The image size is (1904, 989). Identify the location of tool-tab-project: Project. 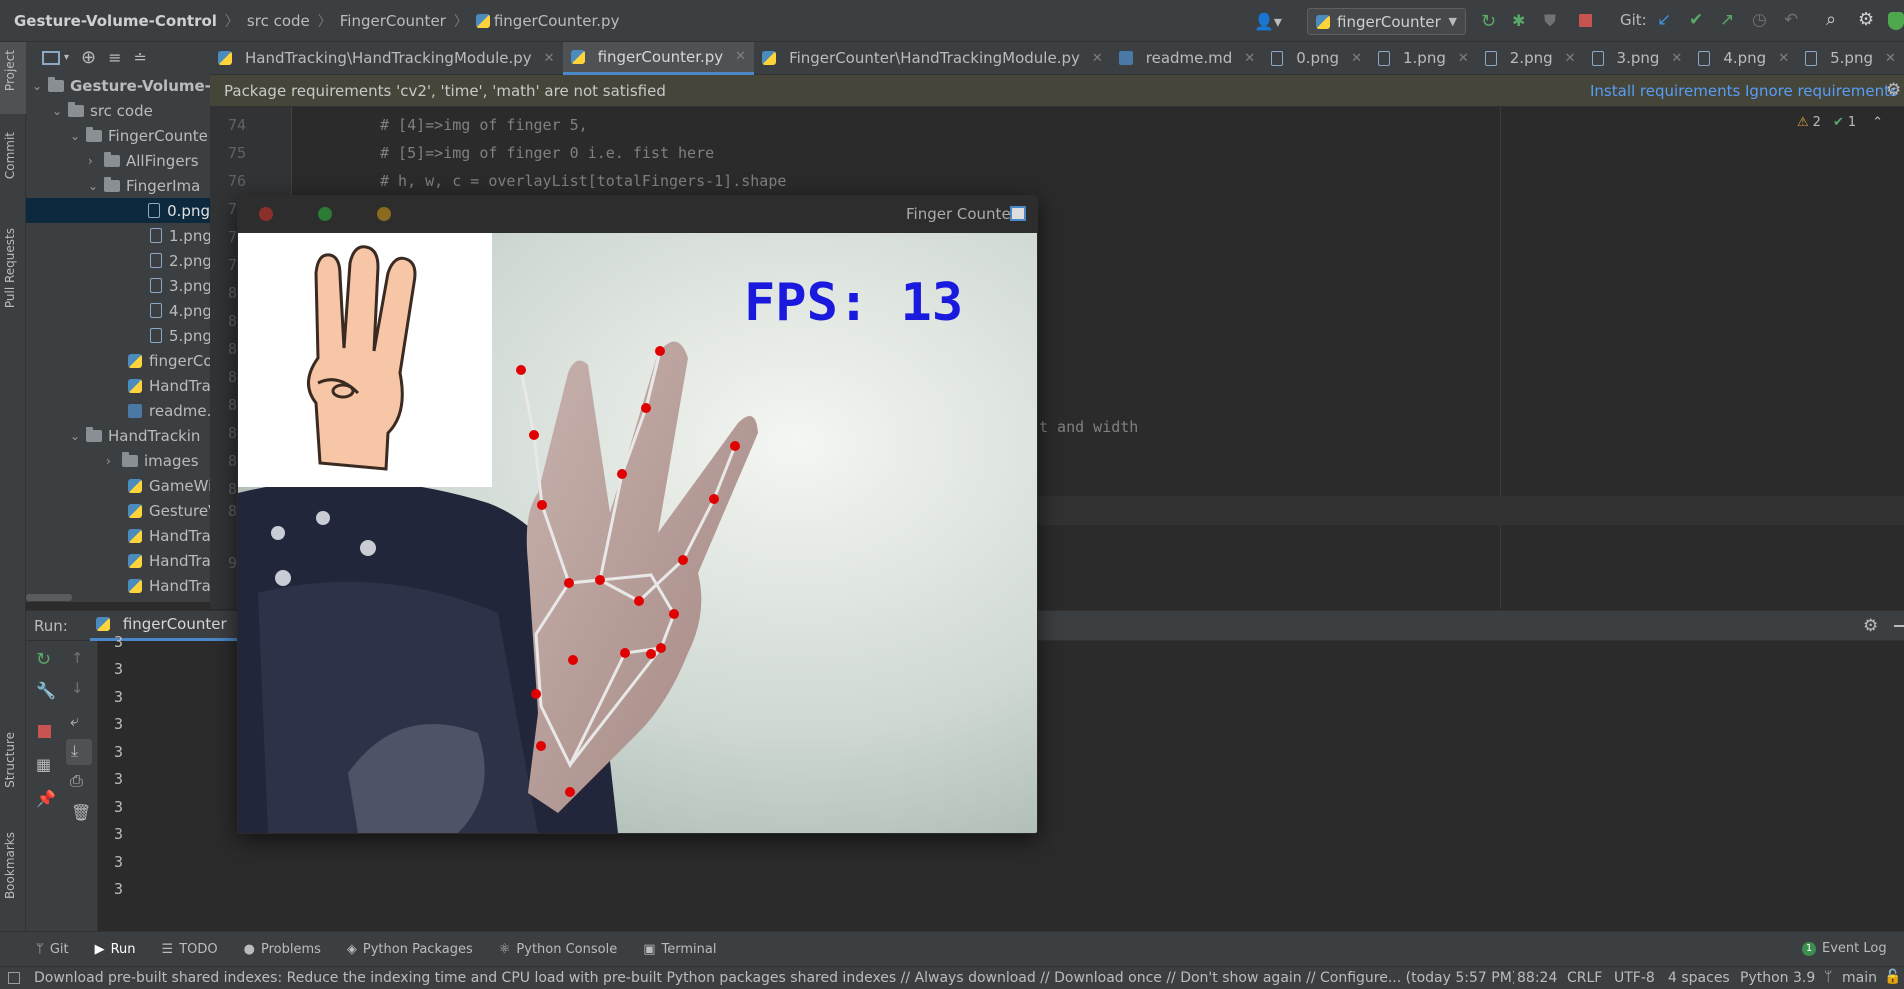
(10, 70).